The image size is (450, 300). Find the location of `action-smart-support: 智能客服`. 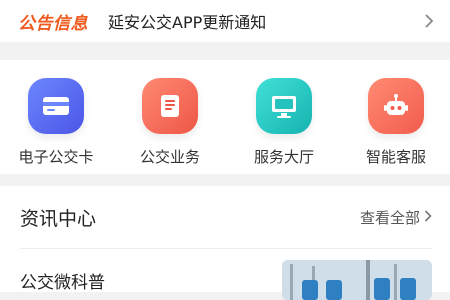

action-smart-support: 智能客服 is located at coordinates (396, 122).